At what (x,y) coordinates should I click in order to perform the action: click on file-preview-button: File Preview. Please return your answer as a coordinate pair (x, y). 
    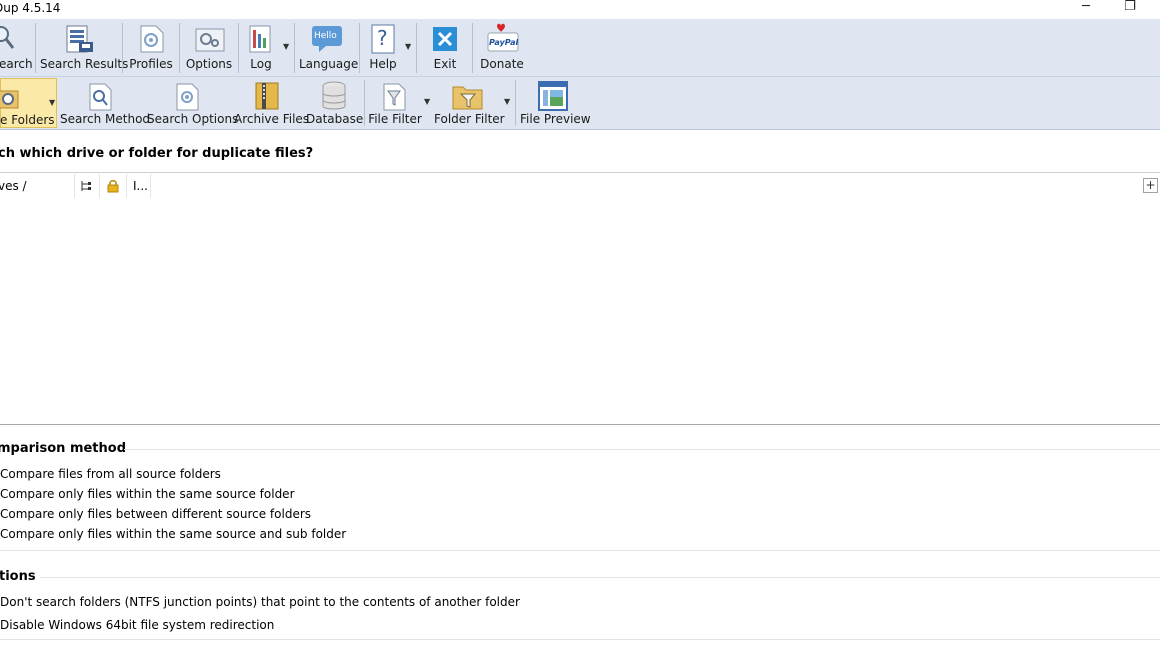
    Looking at the image, I should click on (555, 103).